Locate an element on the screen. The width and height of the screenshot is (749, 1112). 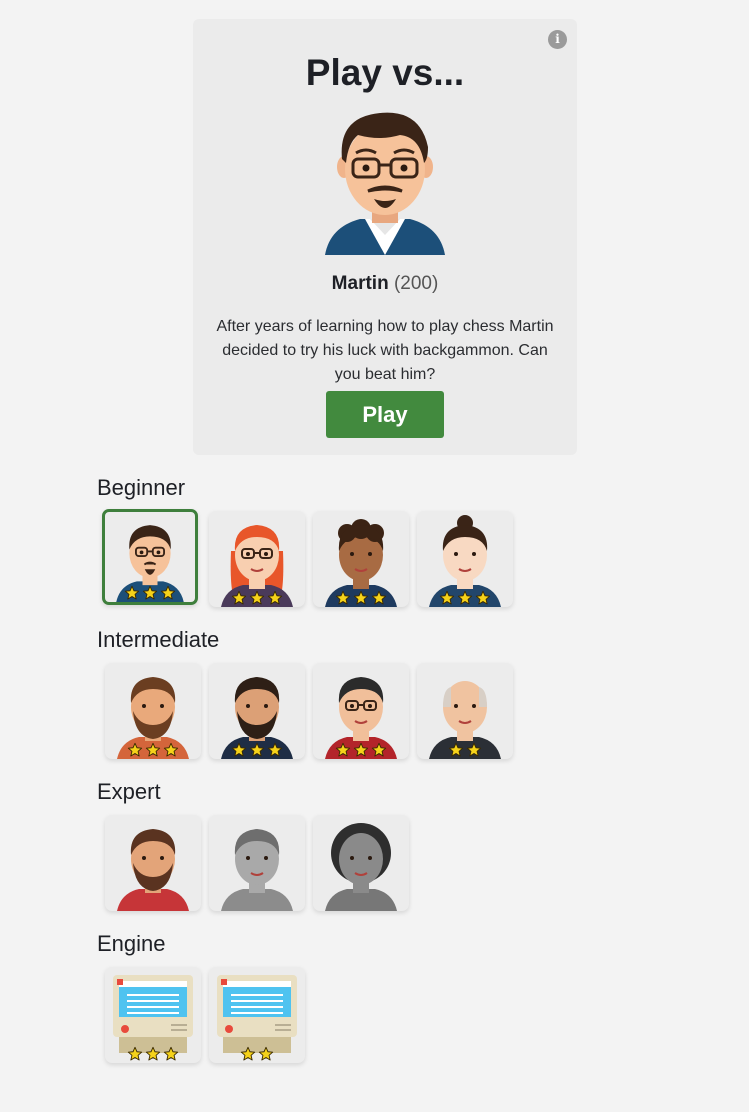
play-button: Play is located at coordinates (385, 414).